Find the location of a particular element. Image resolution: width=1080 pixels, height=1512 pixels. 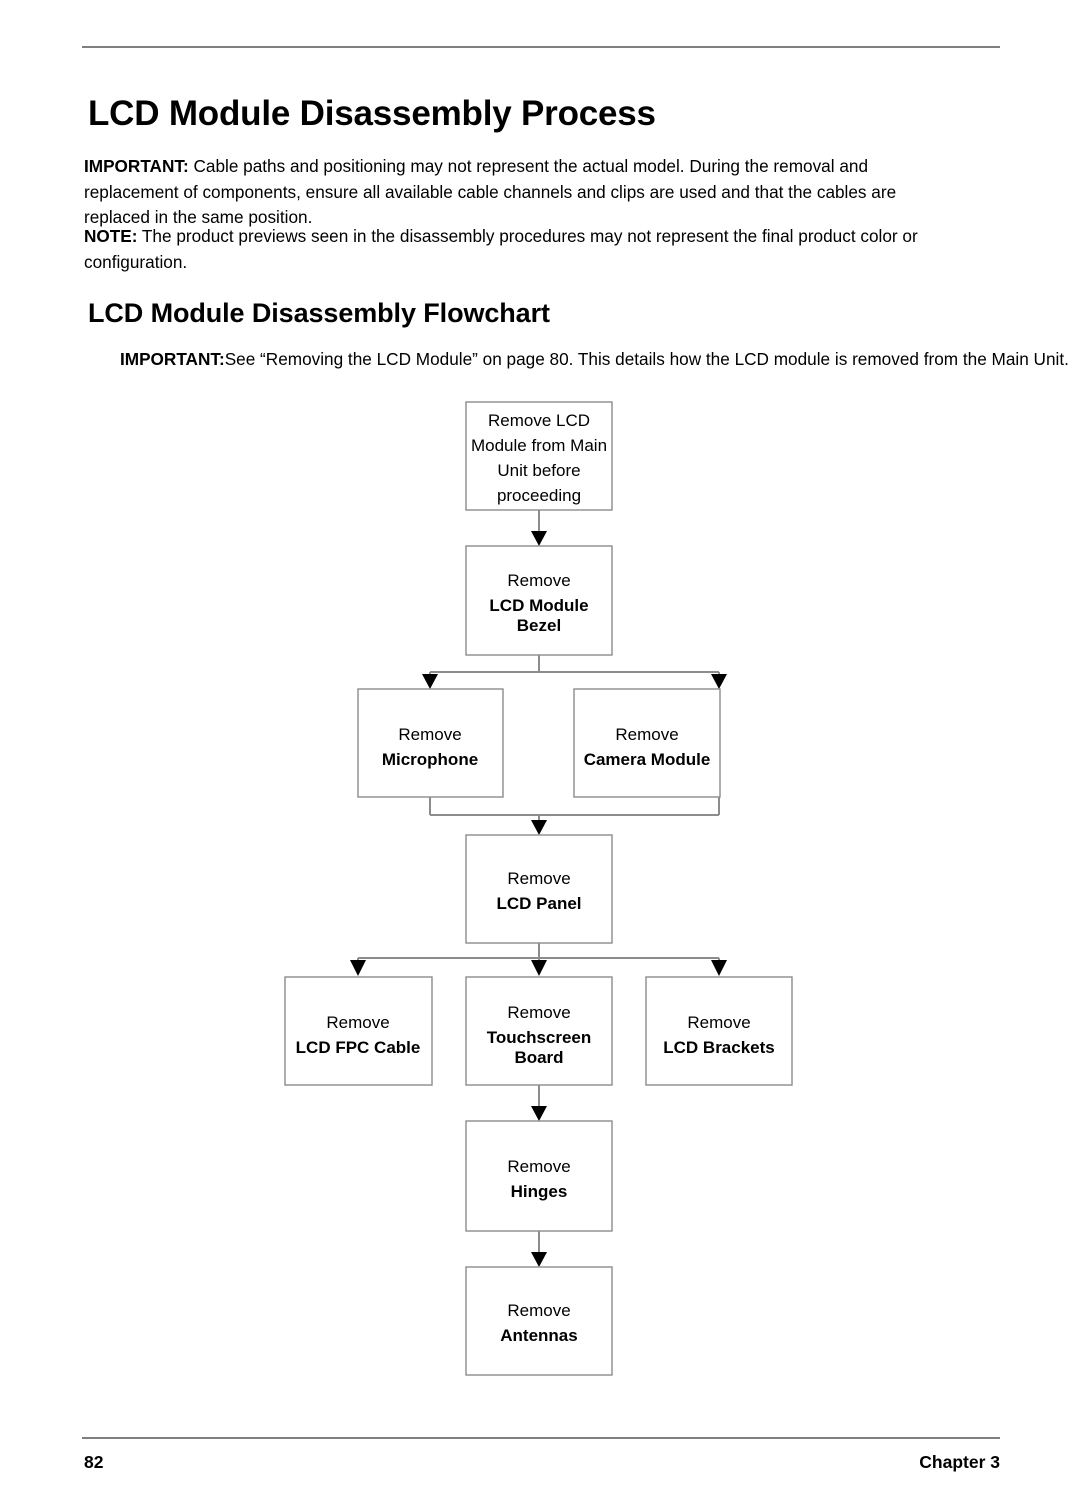

flow-node-touchscreen: Remove Touchscreen Board is located at coordinates (539, 1031).